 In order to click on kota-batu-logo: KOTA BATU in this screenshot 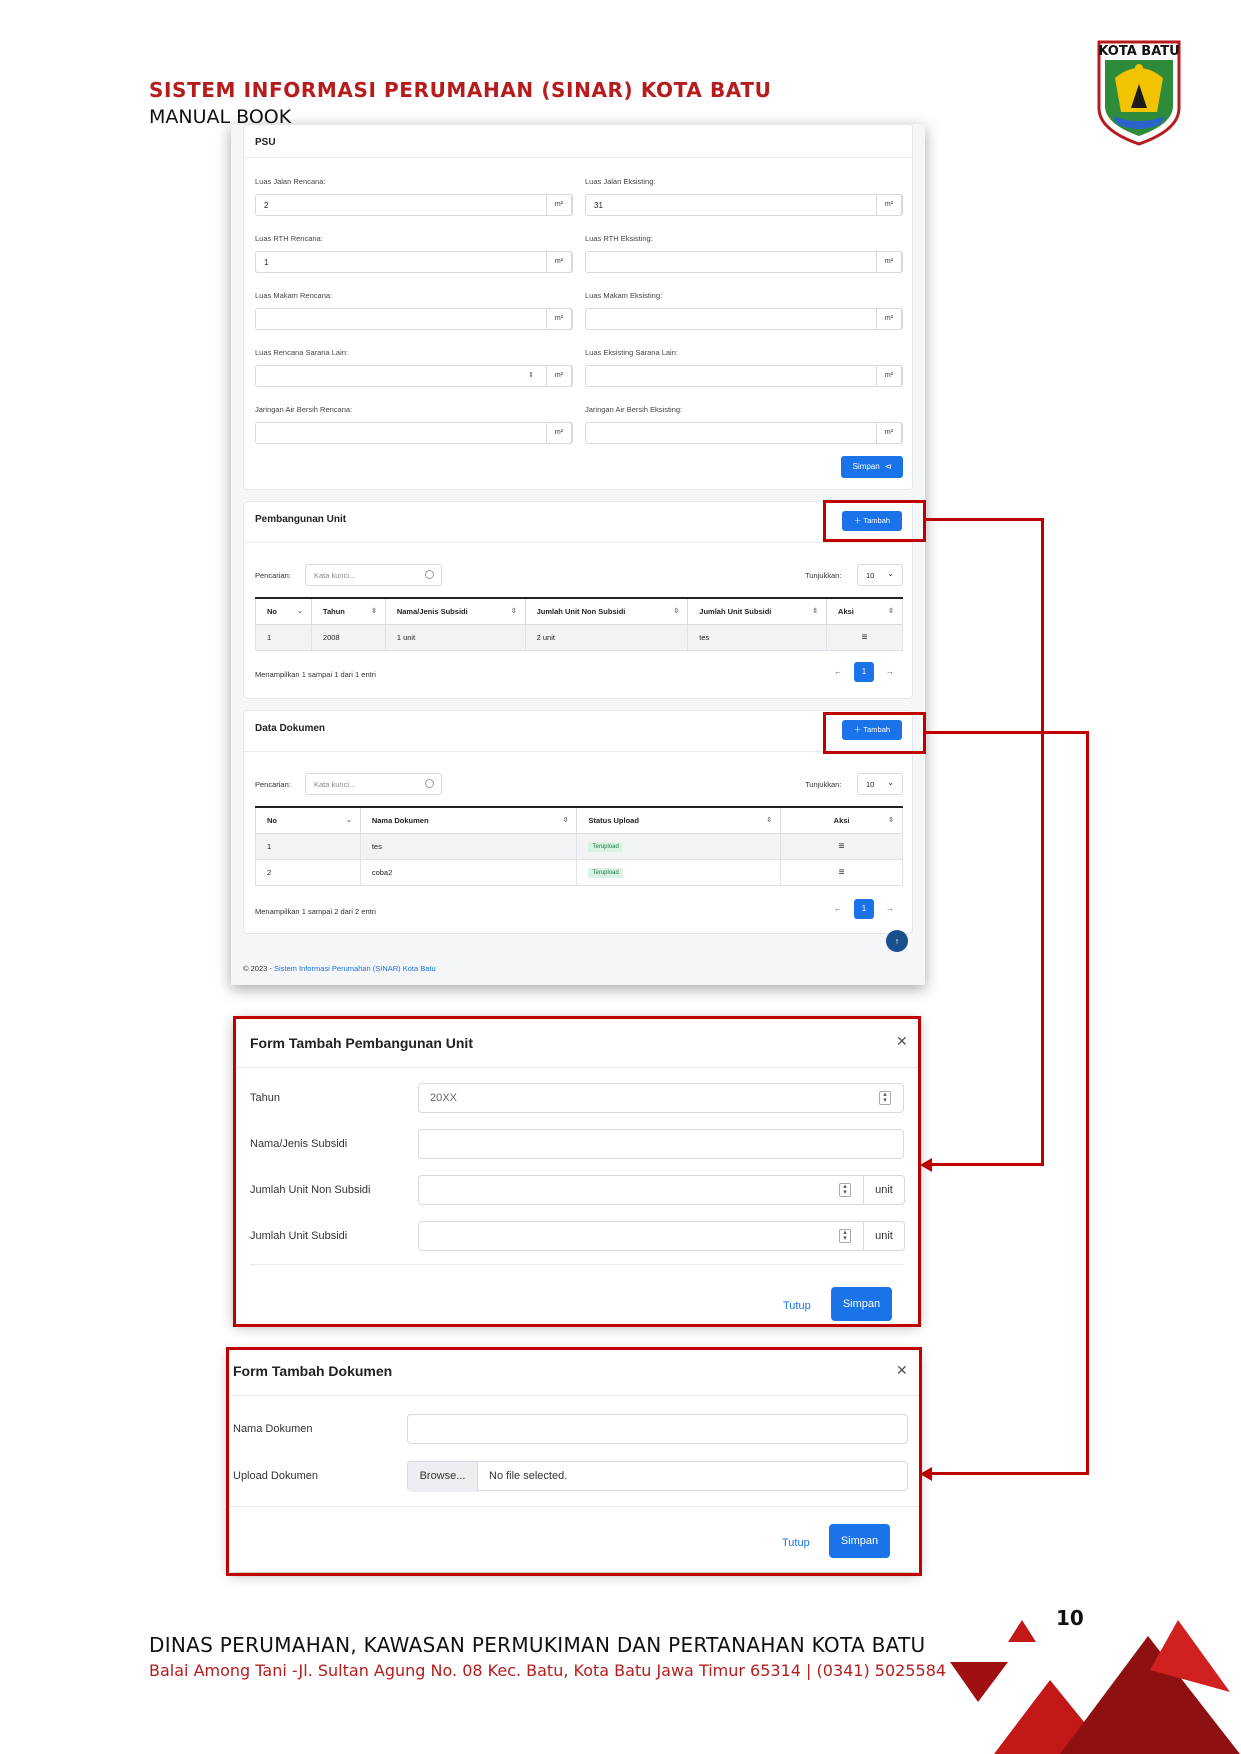, I will do `click(1139, 92)`.